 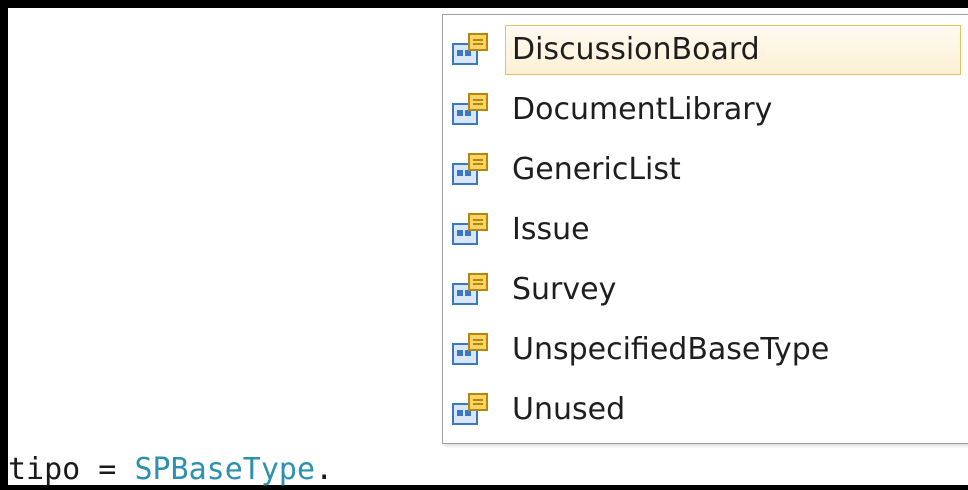 What do you see at coordinates (705, 170) in the screenshot?
I see `completion-item-genericlist: GenericList` at bounding box center [705, 170].